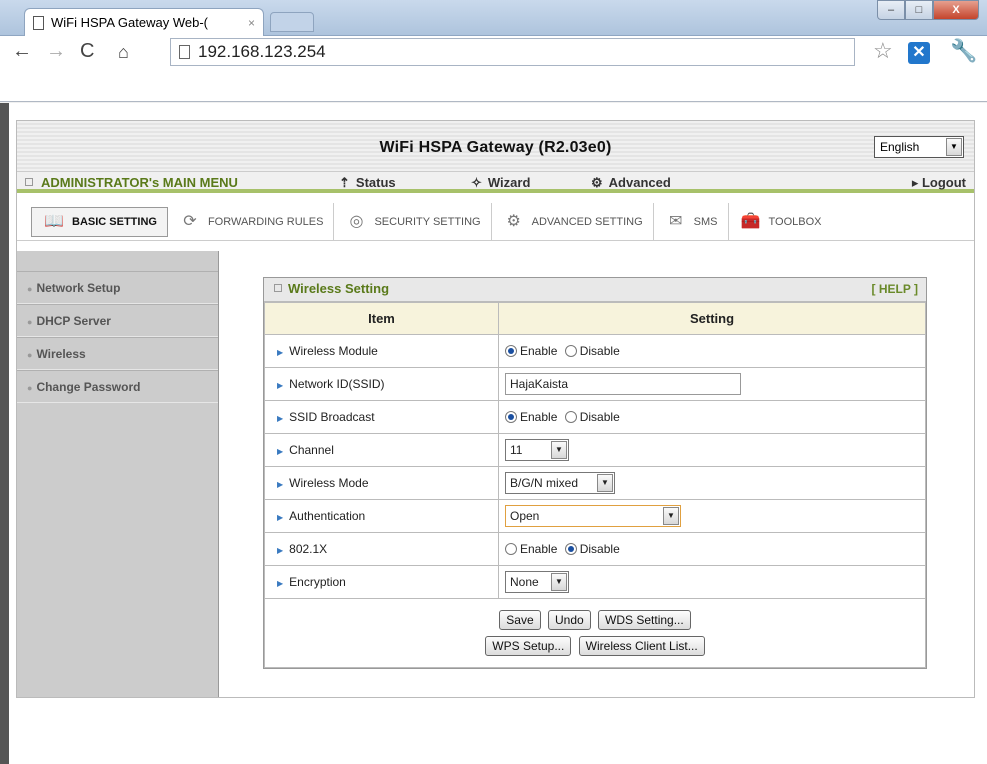  What do you see at coordinates (427, 221) in the screenshot?
I see `tab-security-label: SECURITY SETTING` at bounding box center [427, 221].